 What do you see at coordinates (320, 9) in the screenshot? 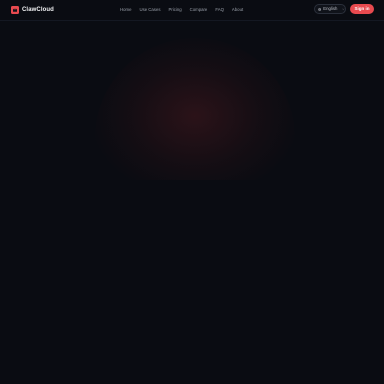
I see `globe-icon` at bounding box center [320, 9].